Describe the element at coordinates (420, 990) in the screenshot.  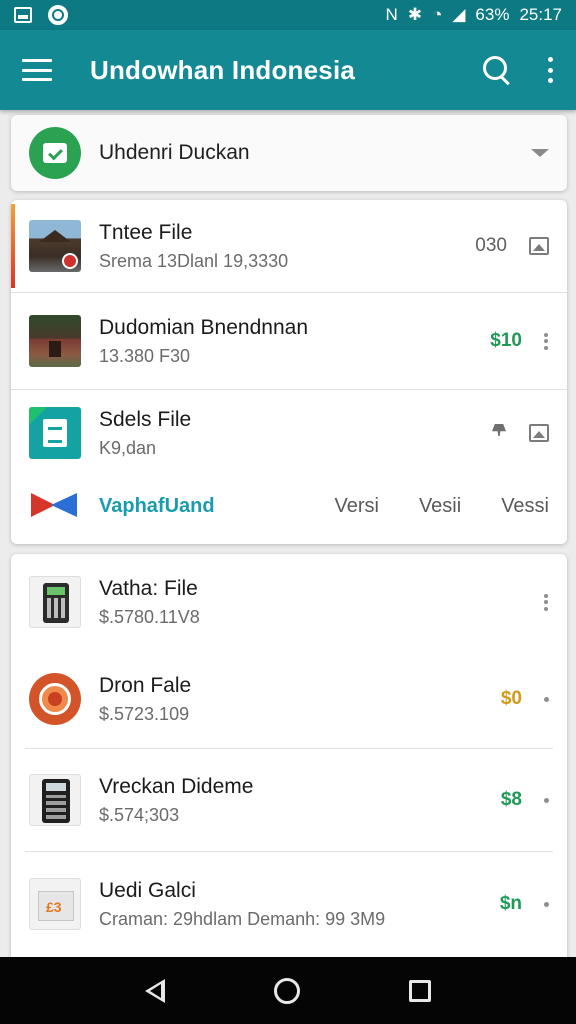
I see `recents-icon` at that location.